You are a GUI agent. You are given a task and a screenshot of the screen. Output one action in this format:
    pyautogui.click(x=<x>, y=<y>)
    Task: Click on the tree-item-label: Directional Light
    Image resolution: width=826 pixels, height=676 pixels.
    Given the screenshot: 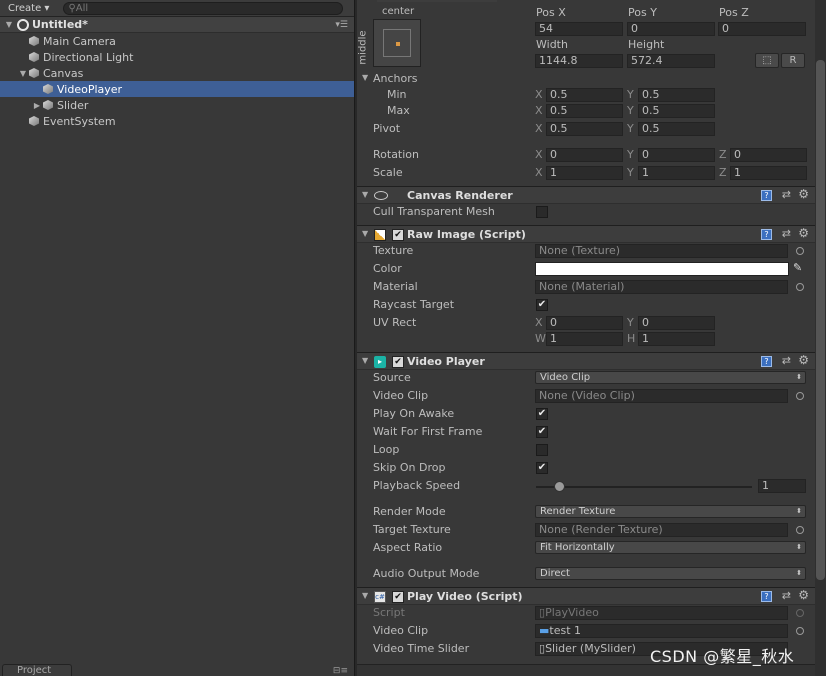 What is the action you would take?
    pyautogui.click(x=88, y=57)
    